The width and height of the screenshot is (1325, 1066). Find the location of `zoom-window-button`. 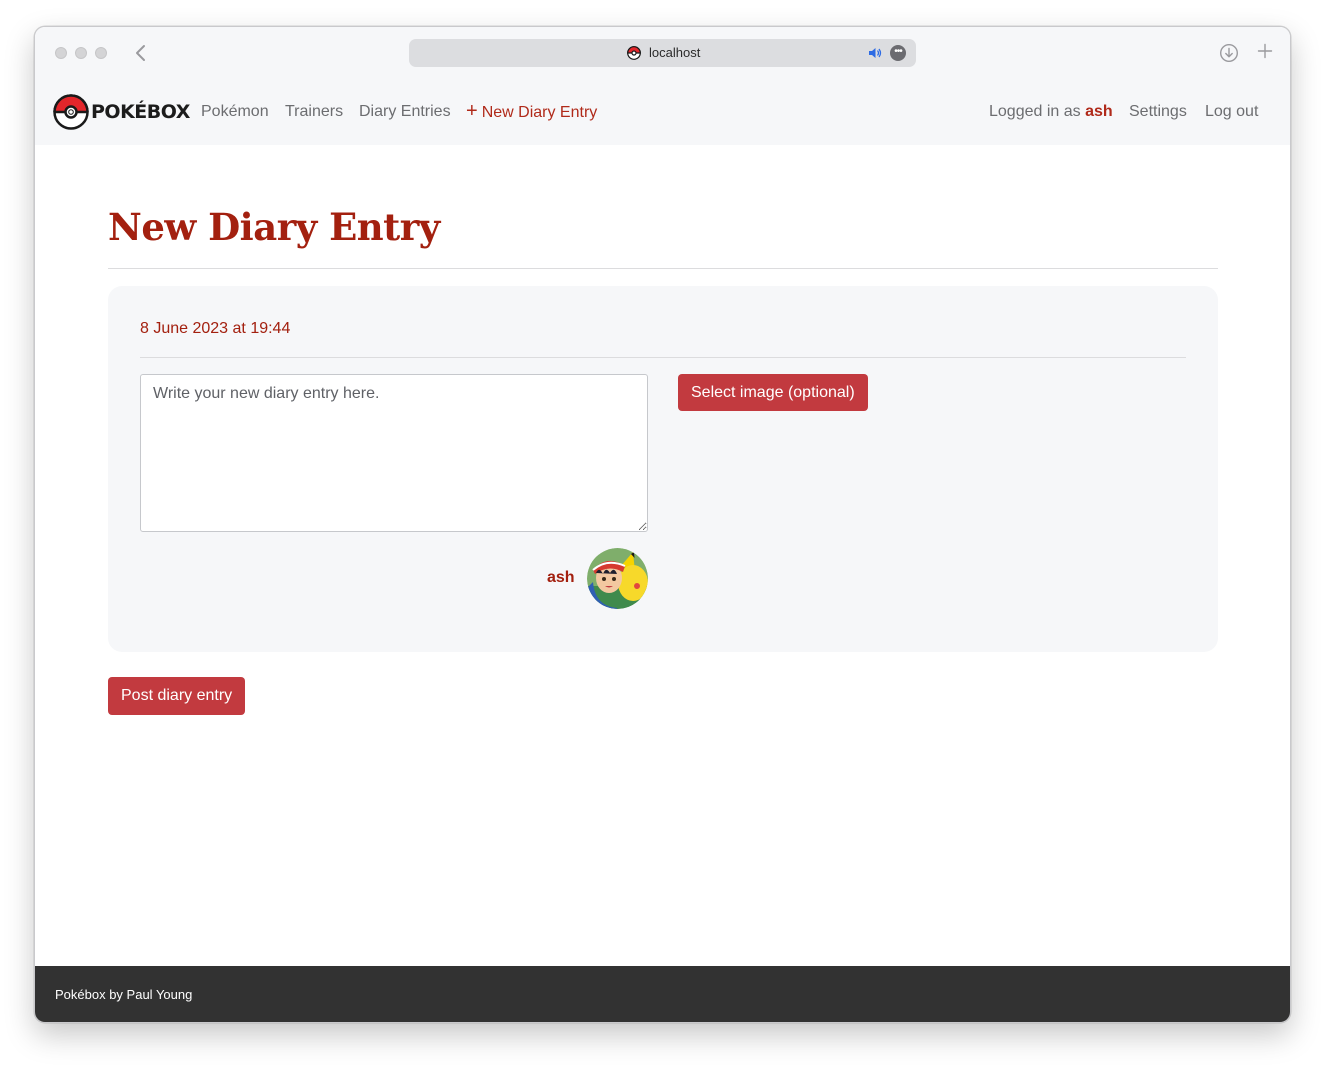

zoom-window-button is located at coordinates (101, 53).